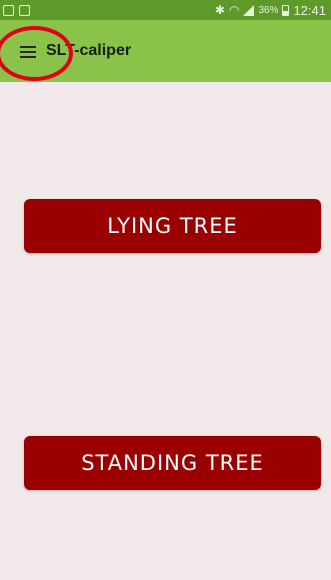 The image size is (331, 580). What do you see at coordinates (89, 50) in the screenshot?
I see `page-title: SLT-caliper` at bounding box center [89, 50].